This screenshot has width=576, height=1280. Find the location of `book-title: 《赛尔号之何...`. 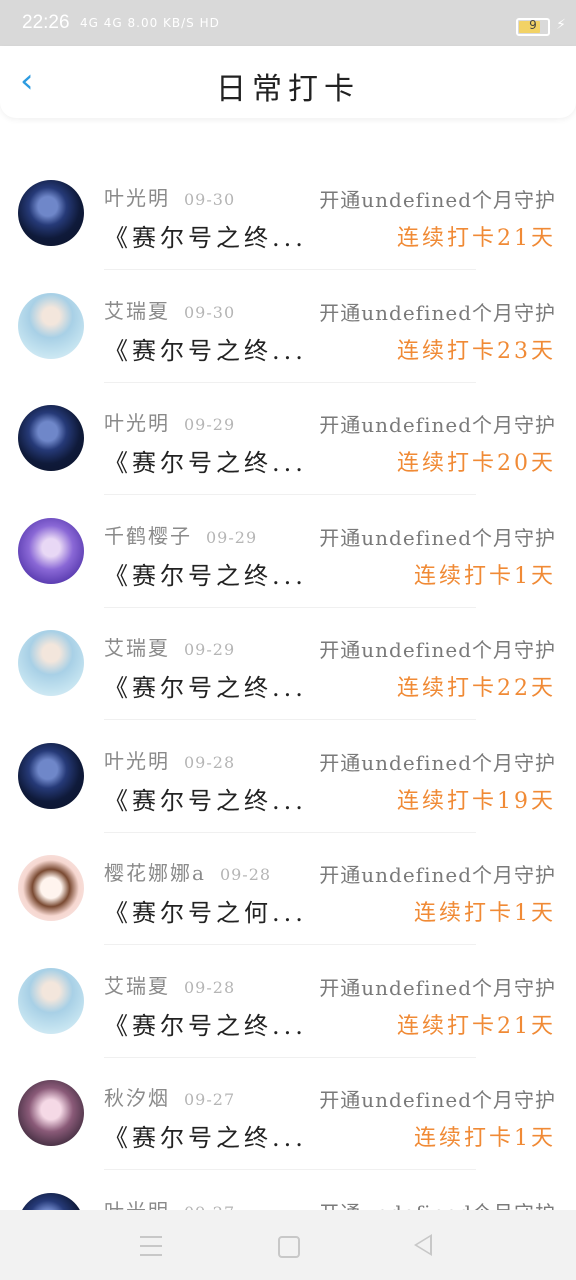

book-title: 《赛尔号之何... is located at coordinates (205, 910).